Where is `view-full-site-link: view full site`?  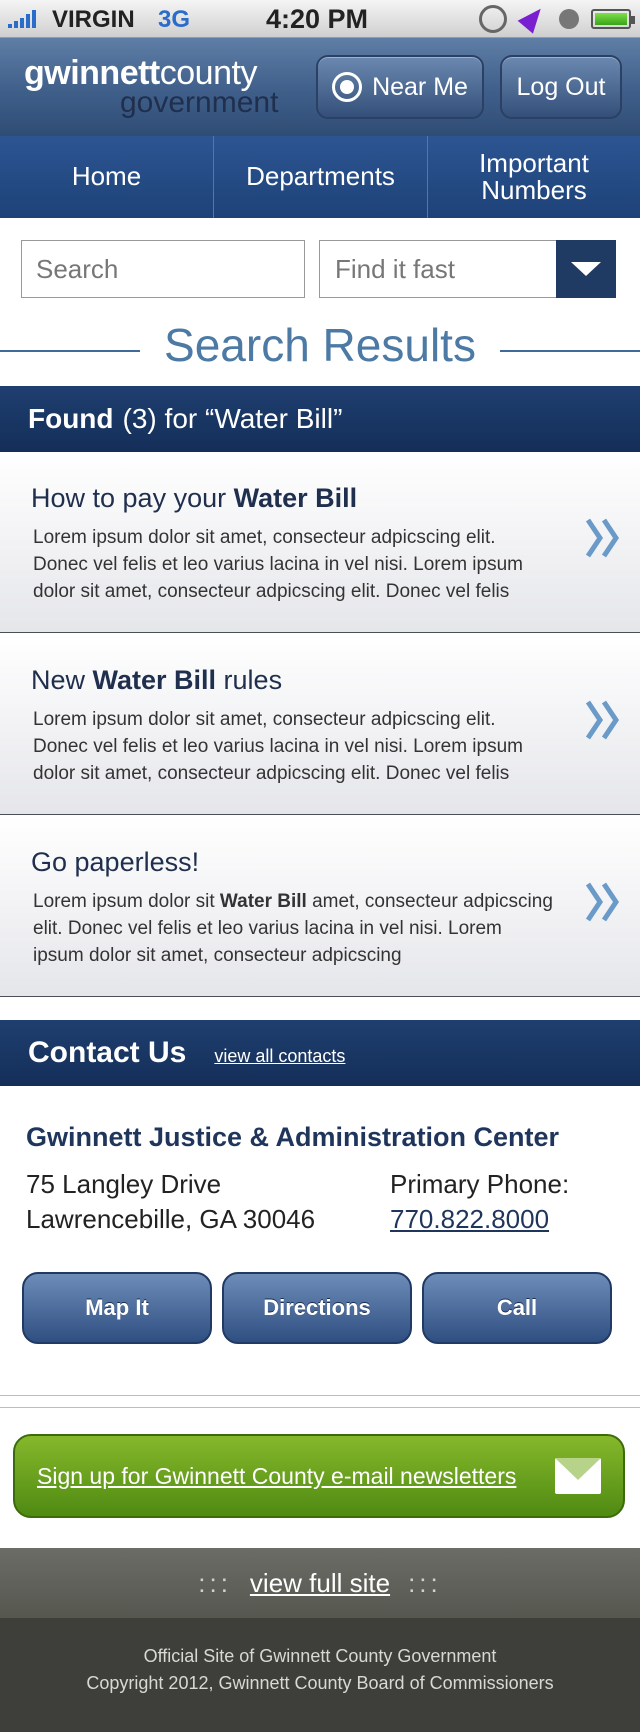
view-full-site-link: view full site is located at coordinates (320, 1583).